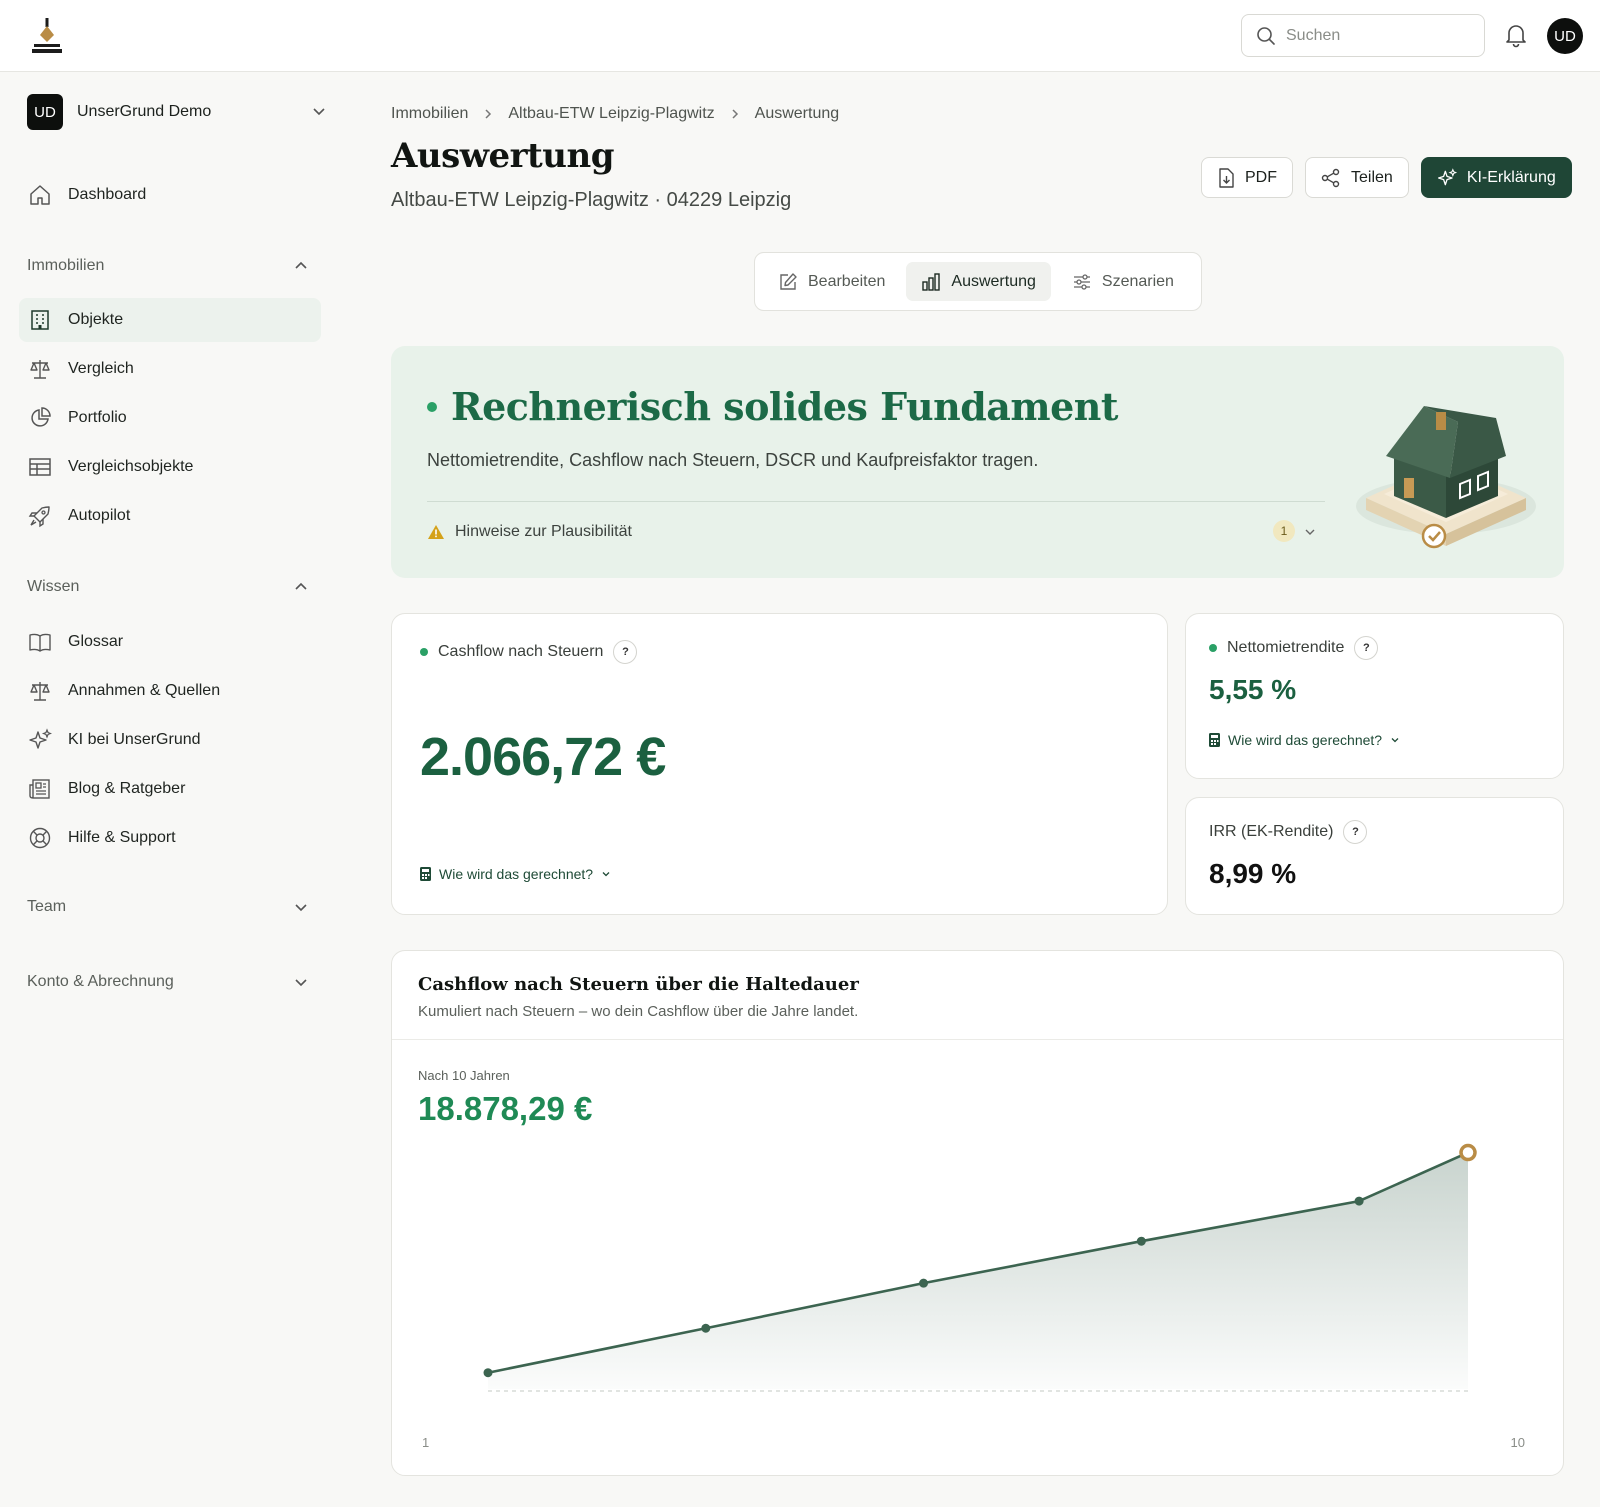  What do you see at coordinates (1446, 477) in the screenshot?
I see `house-illustration-icon` at bounding box center [1446, 477].